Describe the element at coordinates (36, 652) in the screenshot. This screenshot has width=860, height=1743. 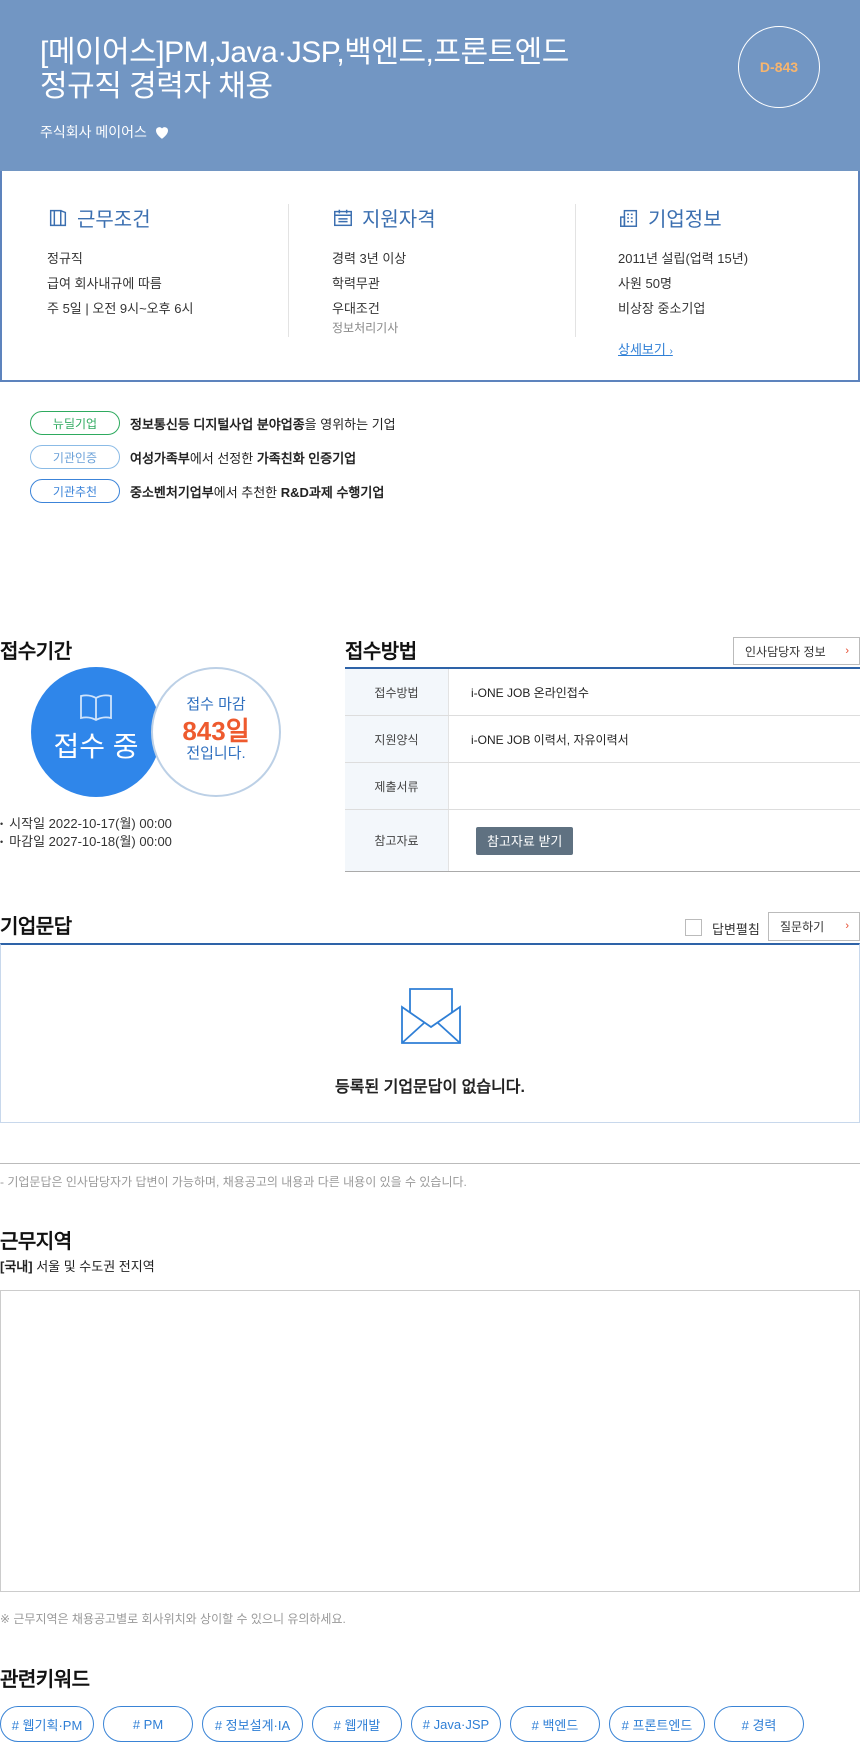
I see `reception-title: 접수기간` at that location.